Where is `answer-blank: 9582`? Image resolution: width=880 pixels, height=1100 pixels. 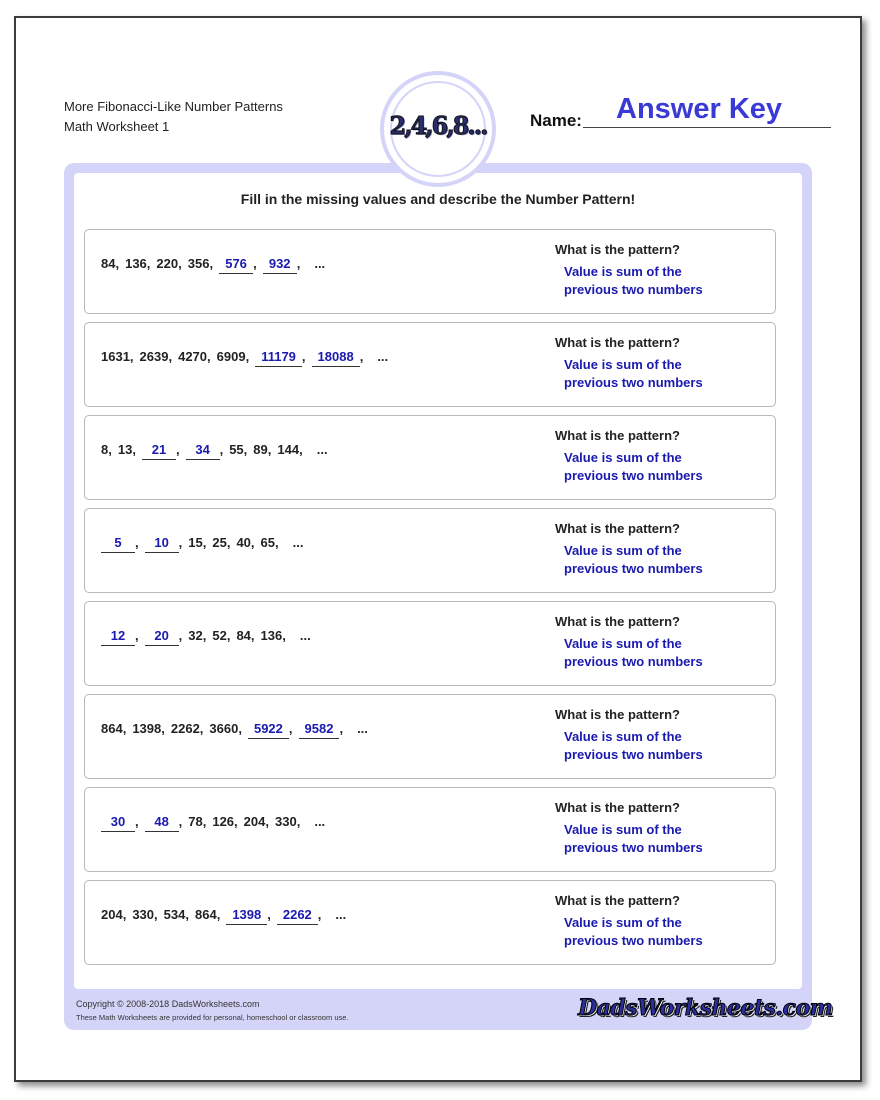
answer-blank: 9582 is located at coordinates (319, 730).